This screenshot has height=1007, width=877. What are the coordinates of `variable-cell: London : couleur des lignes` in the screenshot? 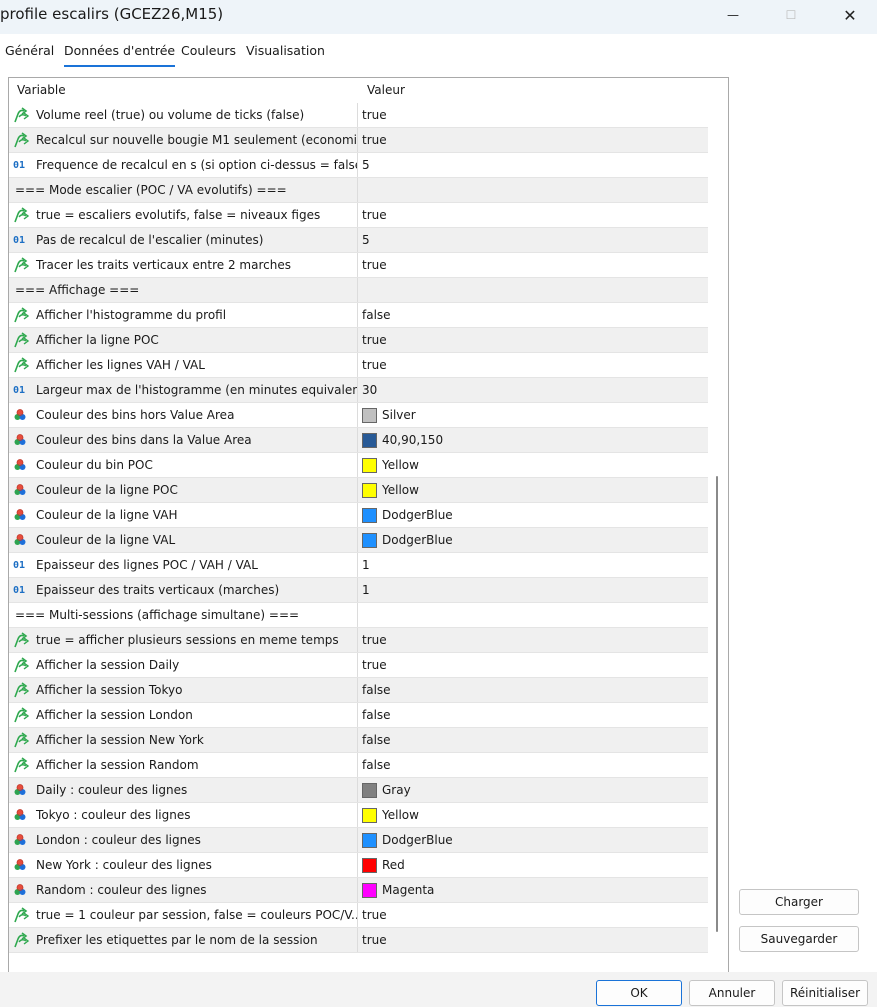 It's located at (183, 840).